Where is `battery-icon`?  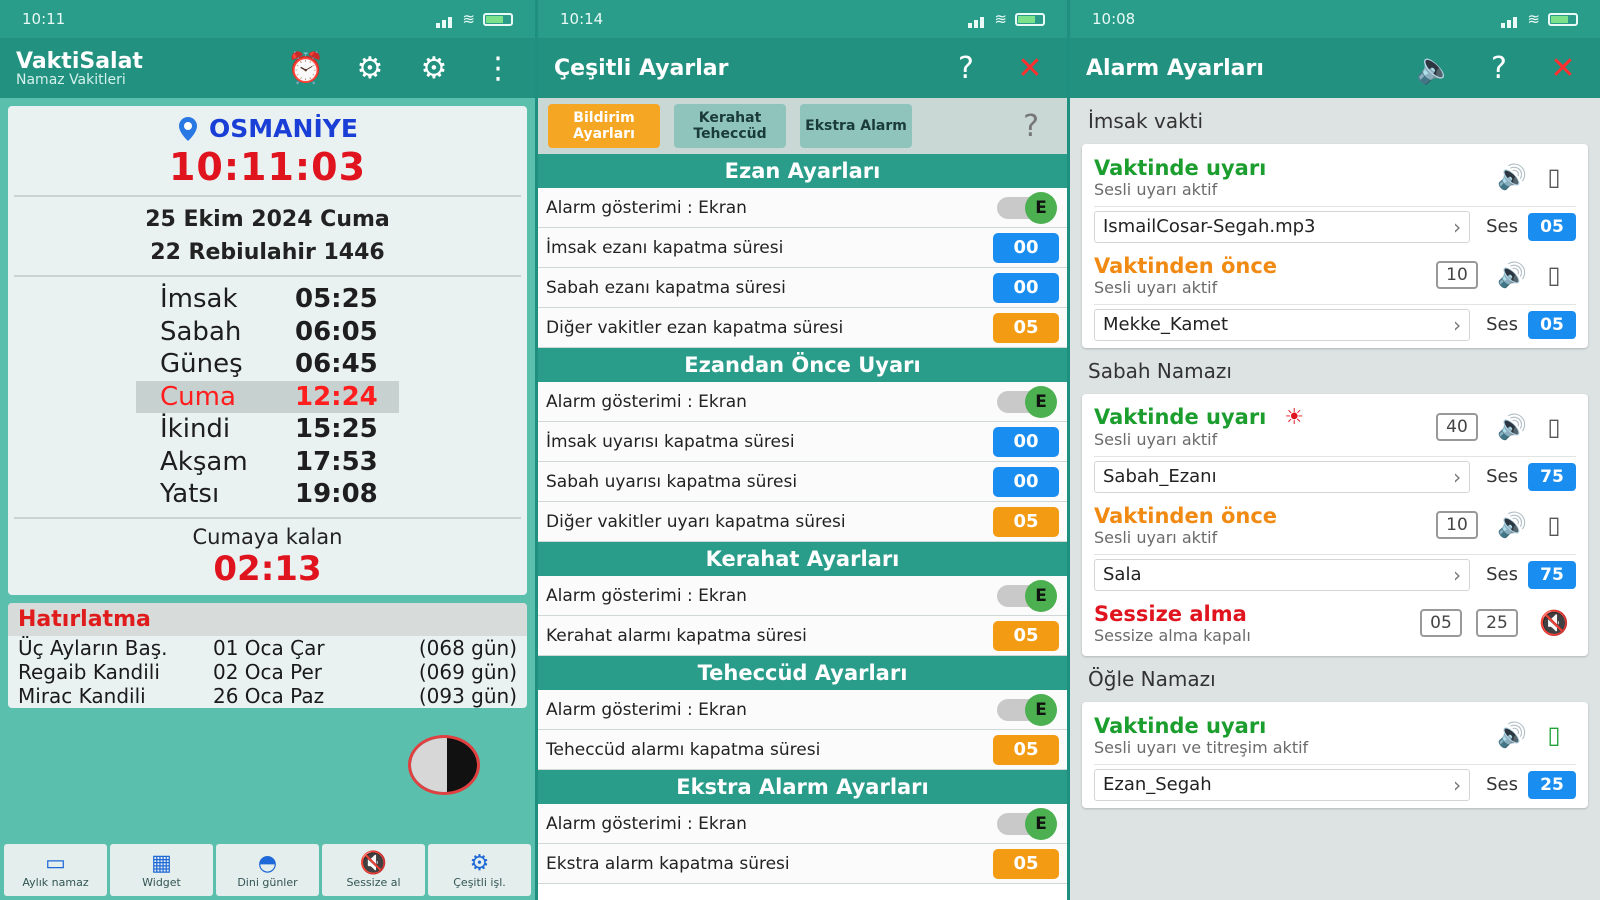 battery-icon is located at coordinates (498, 19).